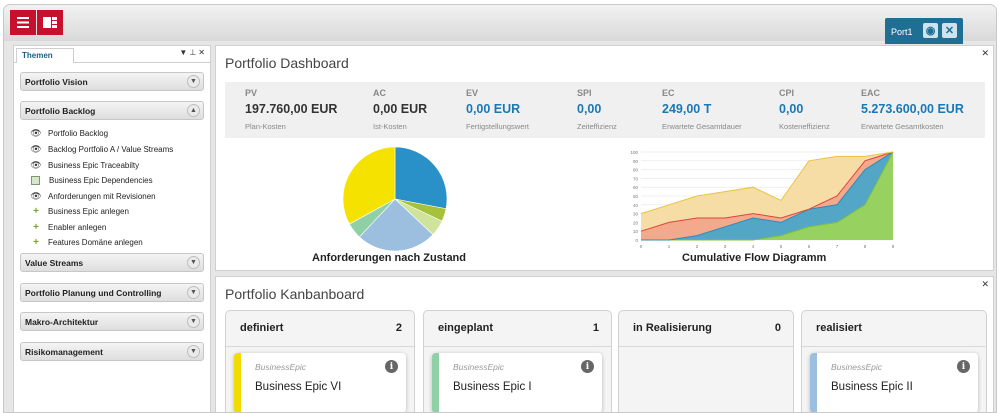  Describe the element at coordinates (112, 292) in the screenshot. I see `group-planung-controlling: Portfolio Planung und Controlling ▼` at that location.